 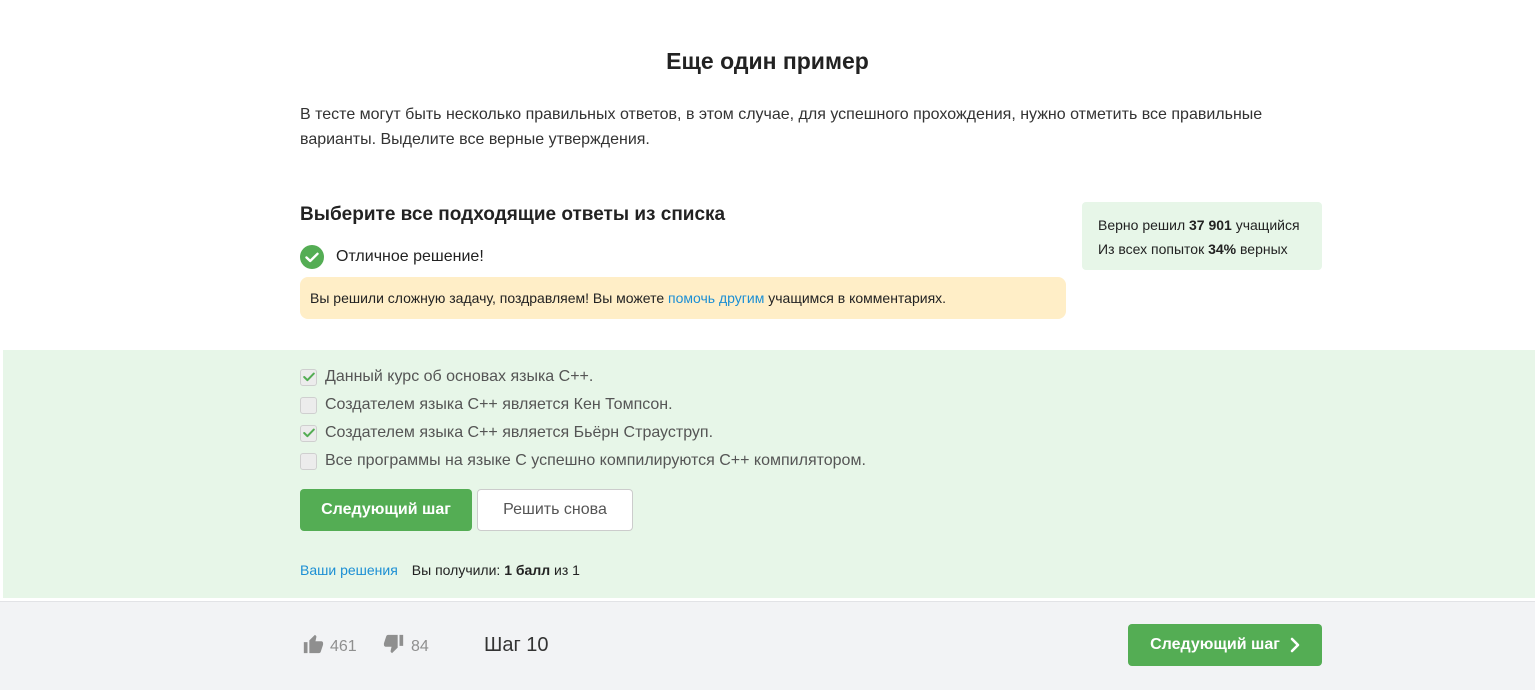 I want to click on bottom-next-step-button: Следующий шаг, so click(x=1225, y=645).